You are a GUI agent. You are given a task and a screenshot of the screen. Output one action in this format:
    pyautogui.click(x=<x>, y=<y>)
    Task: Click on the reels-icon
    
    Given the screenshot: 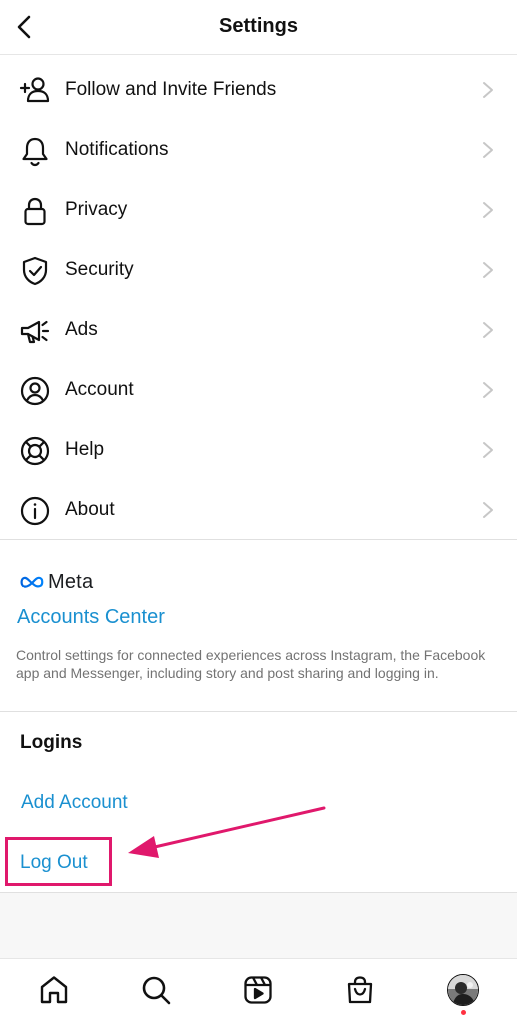 What is the action you would take?
    pyautogui.click(x=258, y=990)
    